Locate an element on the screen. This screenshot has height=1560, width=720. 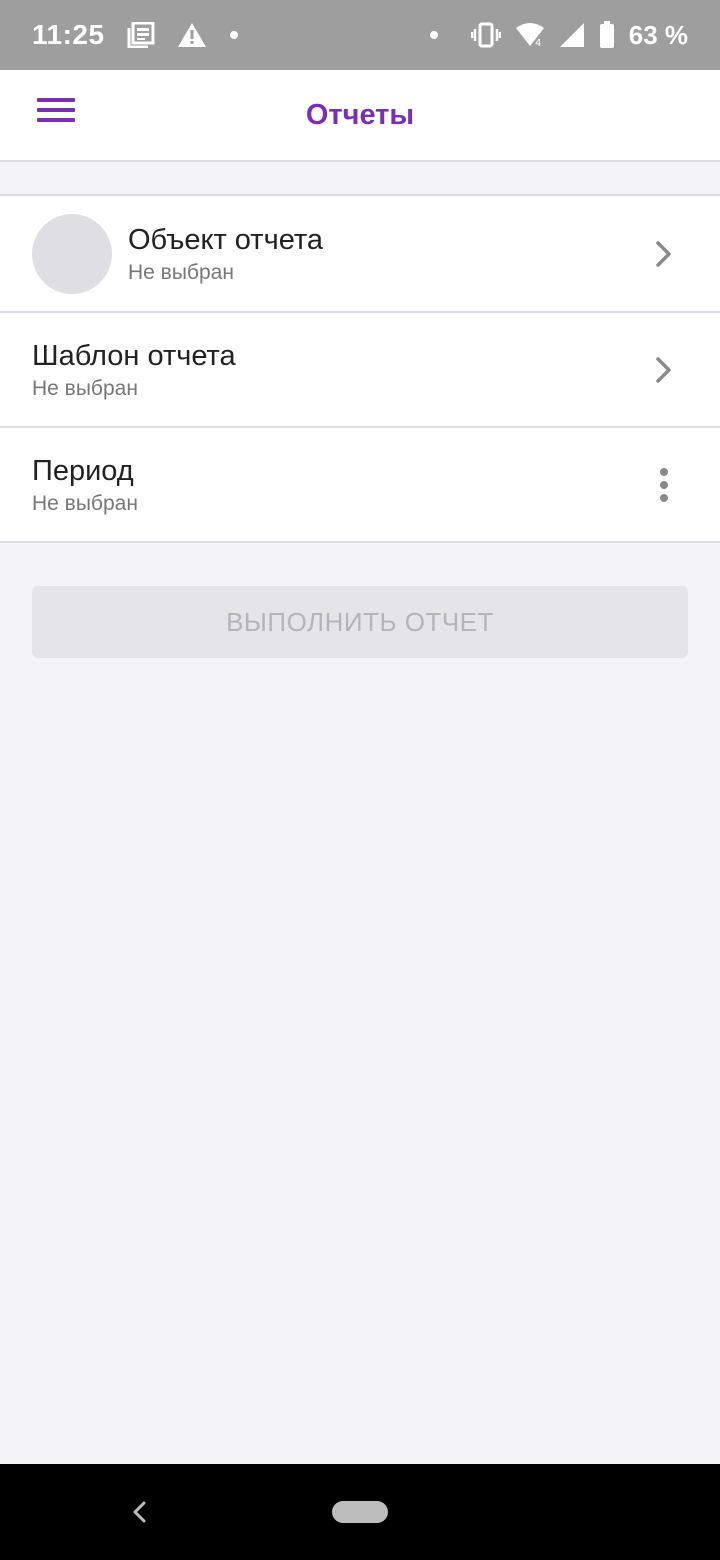
list-item-title: Объект отчета is located at coordinates (225, 239).